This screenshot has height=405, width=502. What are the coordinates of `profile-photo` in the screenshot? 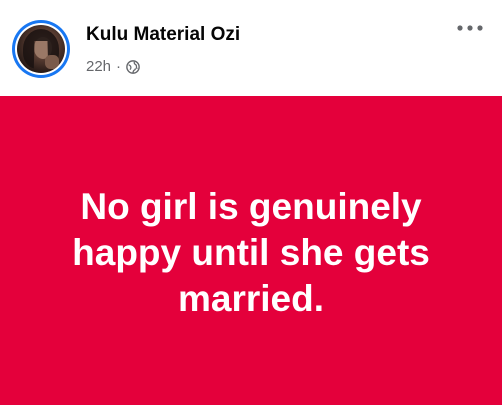 It's located at (41, 49).